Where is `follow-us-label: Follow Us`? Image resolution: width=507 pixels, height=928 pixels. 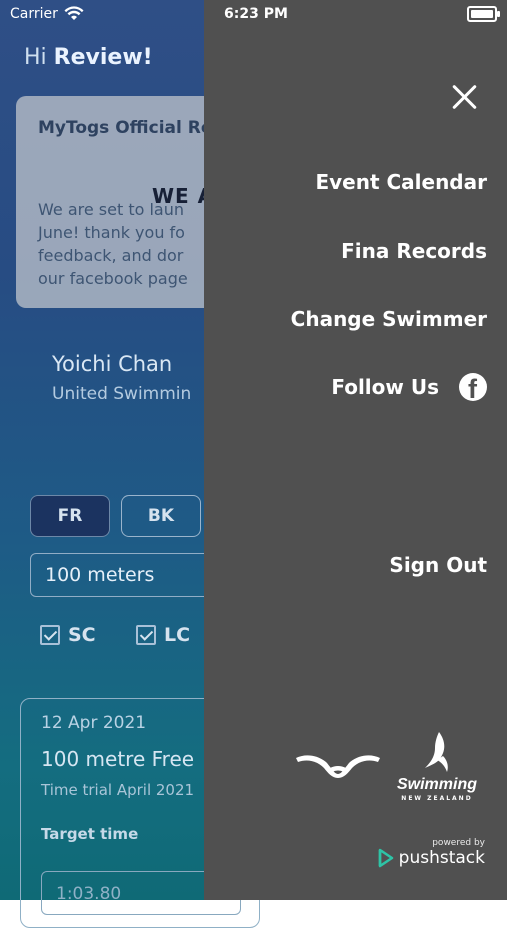
follow-us-label: Follow Us is located at coordinates (385, 387).